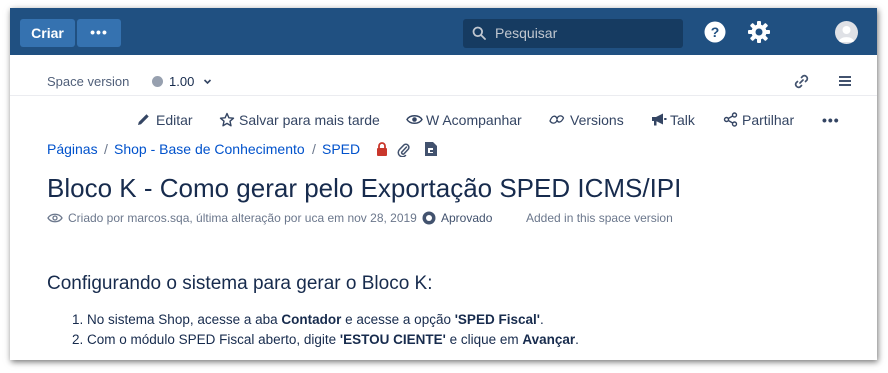 The image size is (888, 373). What do you see at coordinates (209, 149) in the screenshot?
I see `breadcrumb-space: Shop - Base de Conhecimento` at bounding box center [209, 149].